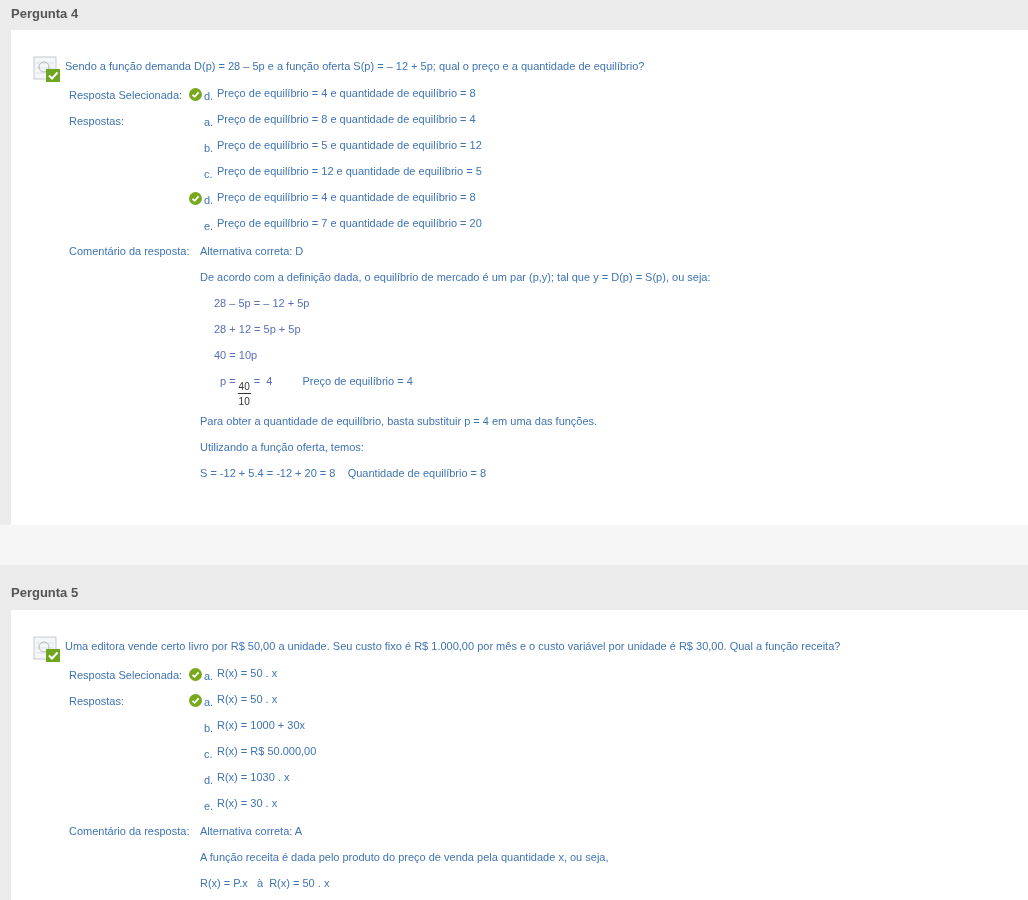 The width and height of the screenshot is (1028, 900). Describe the element at coordinates (265, 883) in the screenshot. I see `comment-text: R(x) = P.x à R(x) = 50 . x` at that location.